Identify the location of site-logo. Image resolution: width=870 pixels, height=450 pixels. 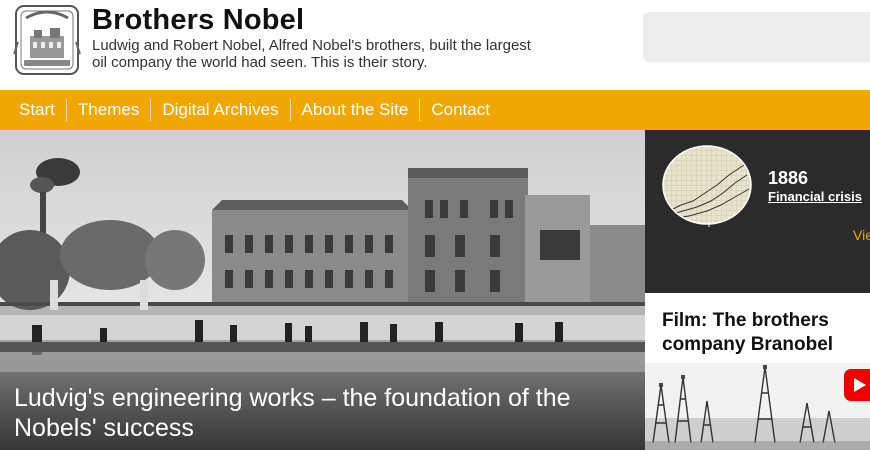
(47, 40).